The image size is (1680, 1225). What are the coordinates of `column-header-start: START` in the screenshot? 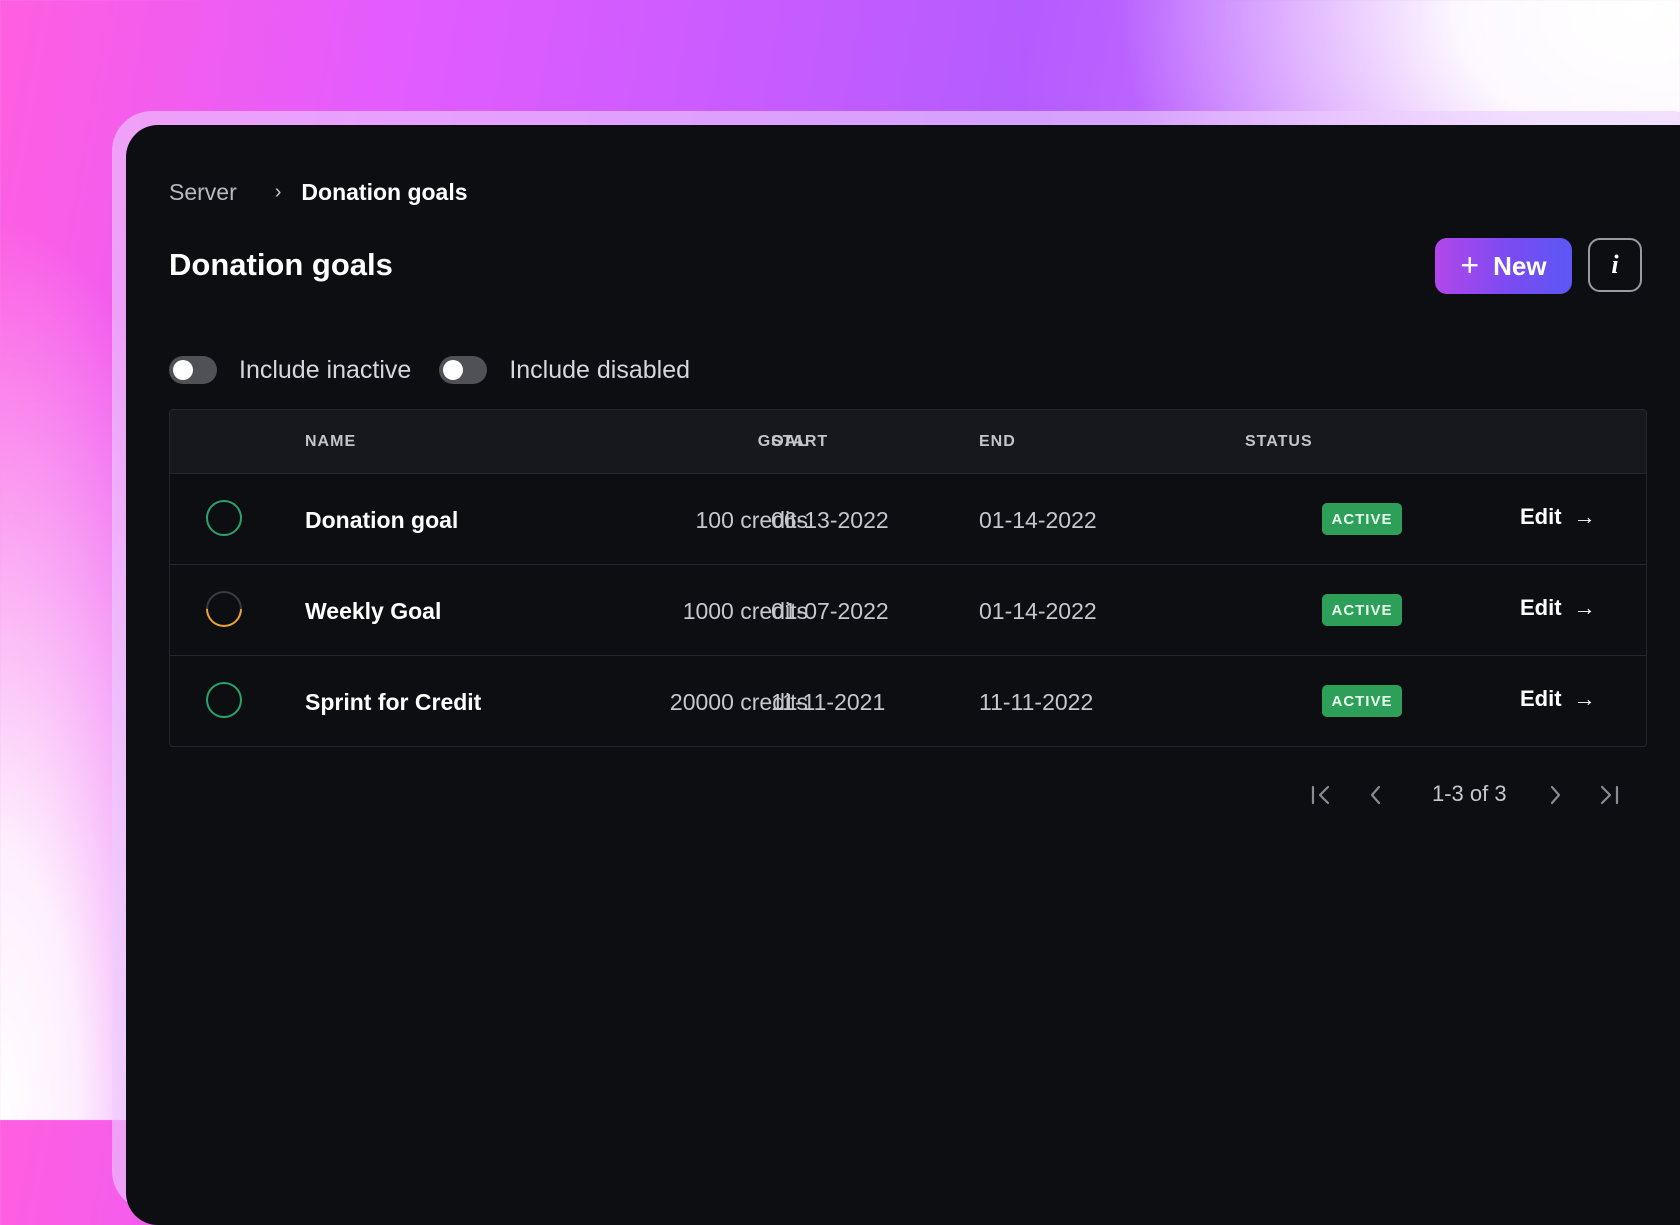 It's located at (799, 442).